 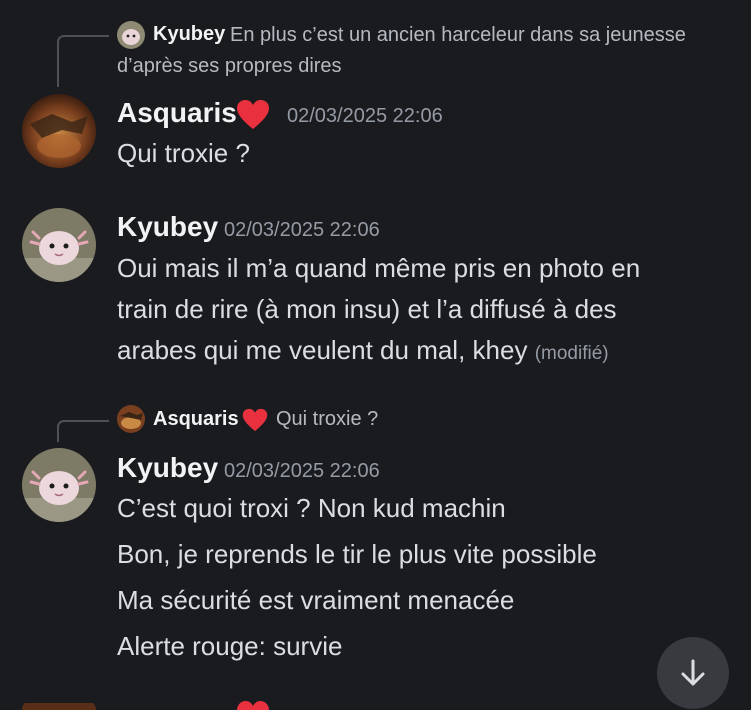 What do you see at coordinates (196, 419) in the screenshot?
I see `reply-author: Asquaris` at bounding box center [196, 419].